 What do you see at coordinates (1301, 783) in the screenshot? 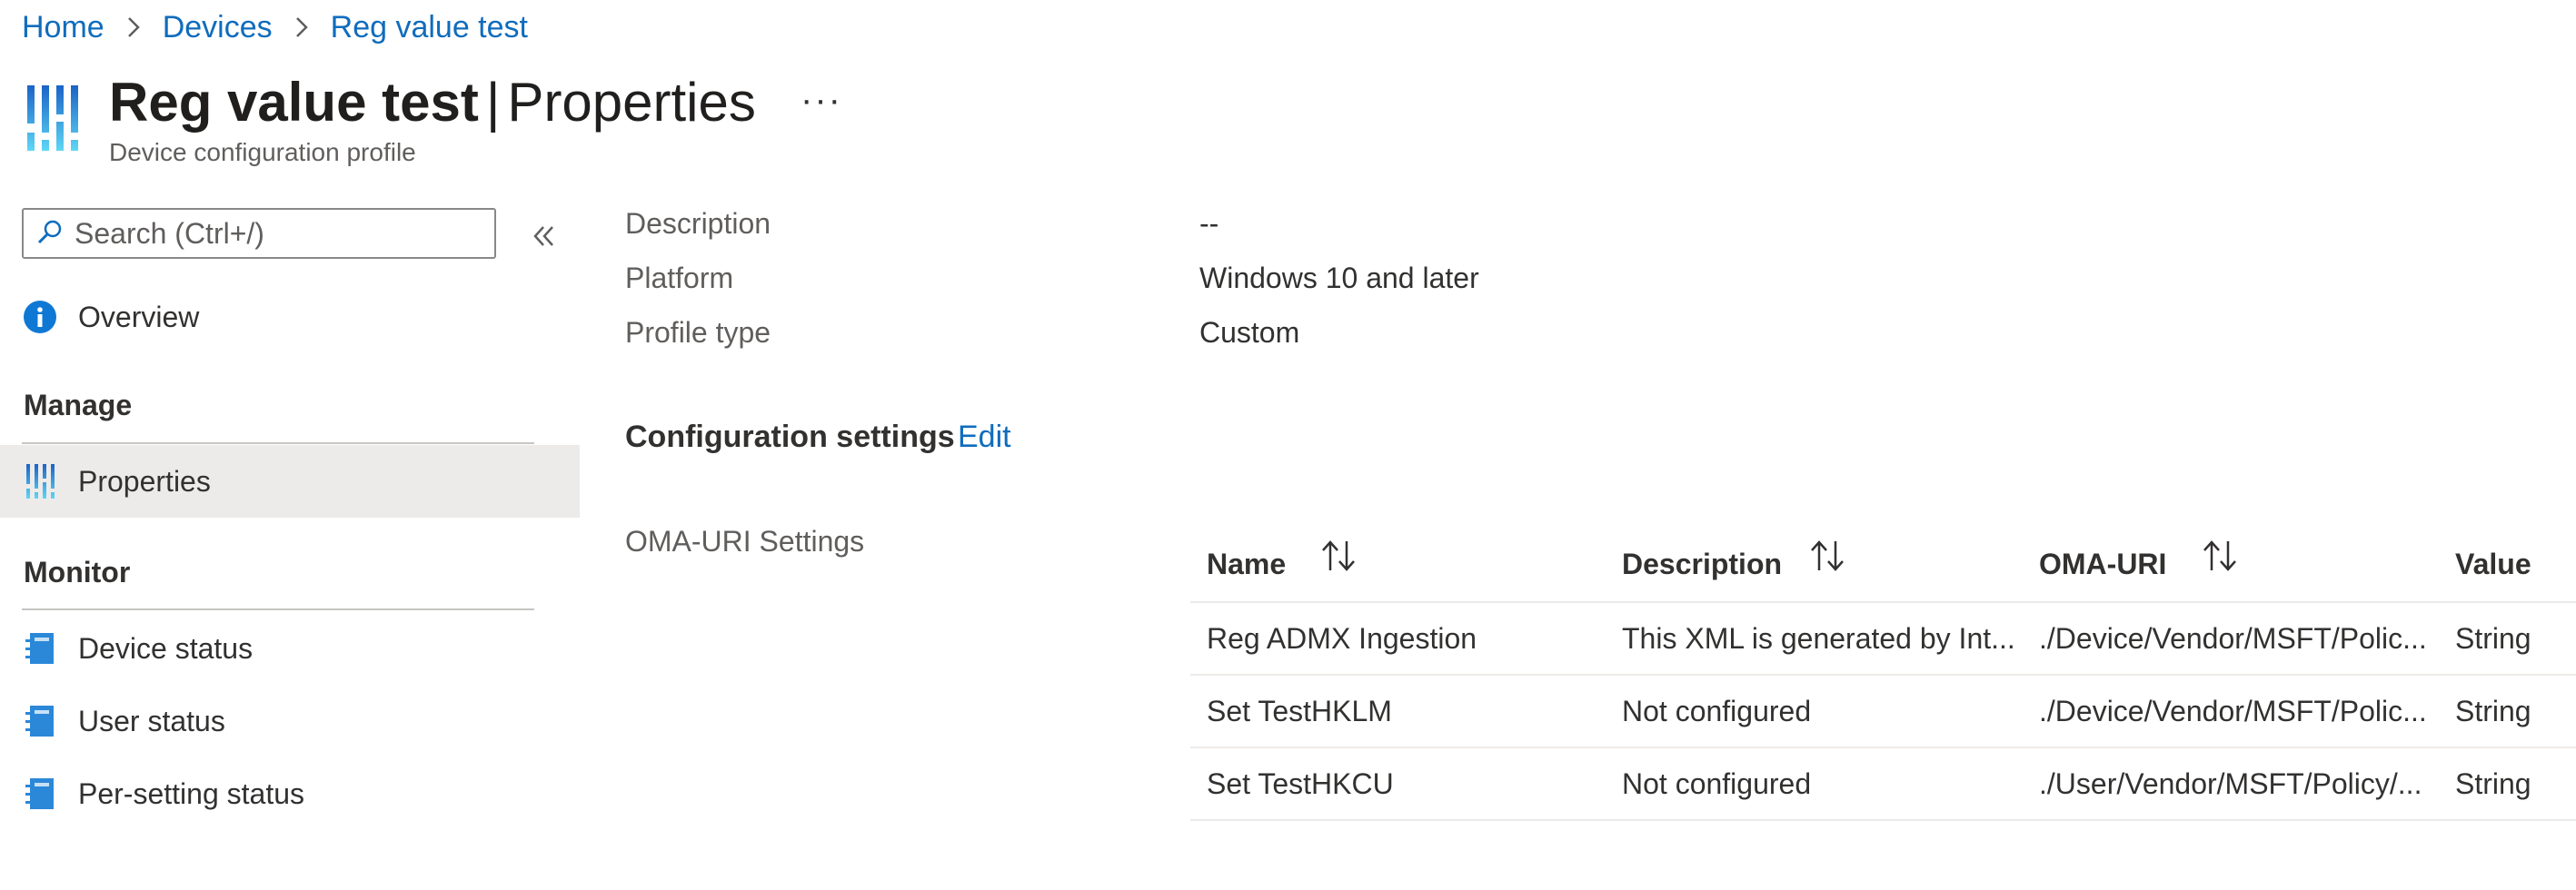
I see `cell-name: Set TestHKCU` at bounding box center [1301, 783].